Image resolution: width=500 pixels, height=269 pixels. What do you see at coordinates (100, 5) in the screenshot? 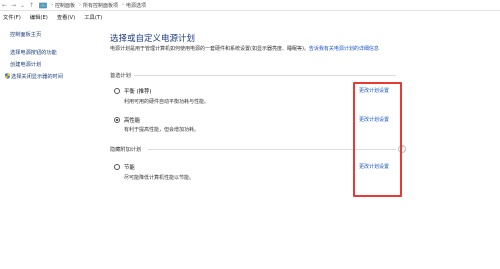
I see `breadcrumb-all-items: 所有控制面板项` at bounding box center [100, 5].